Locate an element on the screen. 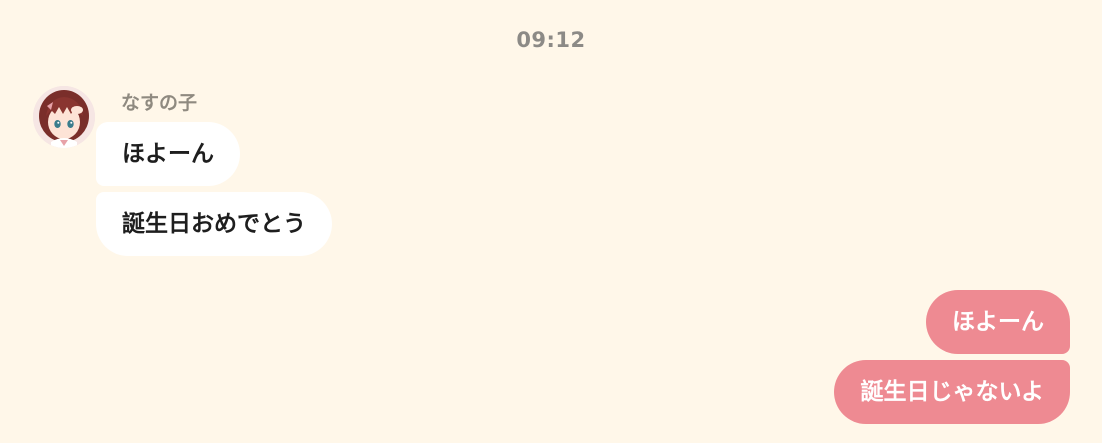 This screenshot has height=443, width=1102. outgoing-message-bubble: 誕生日じゃないよ is located at coordinates (952, 392).